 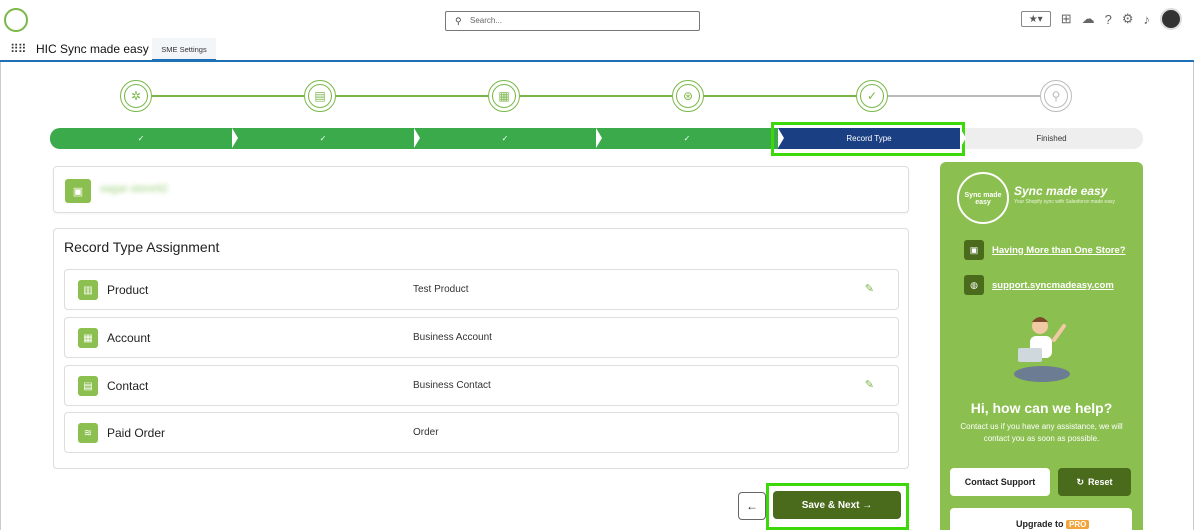 What do you see at coordinates (458, 21) in the screenshot?
I see `search-icon: ⚲` at bounding box center [458, 21].